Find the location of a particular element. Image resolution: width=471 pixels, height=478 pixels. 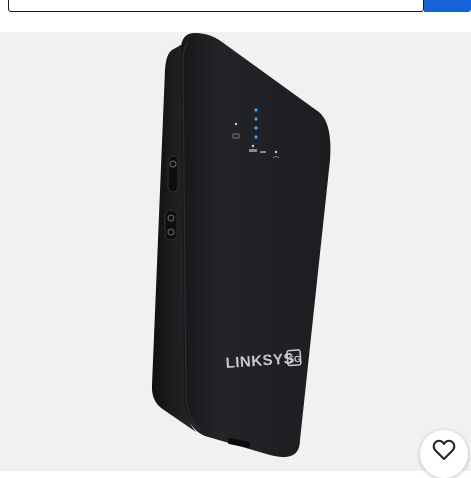

search-bar is located at coordinates (235, 8).